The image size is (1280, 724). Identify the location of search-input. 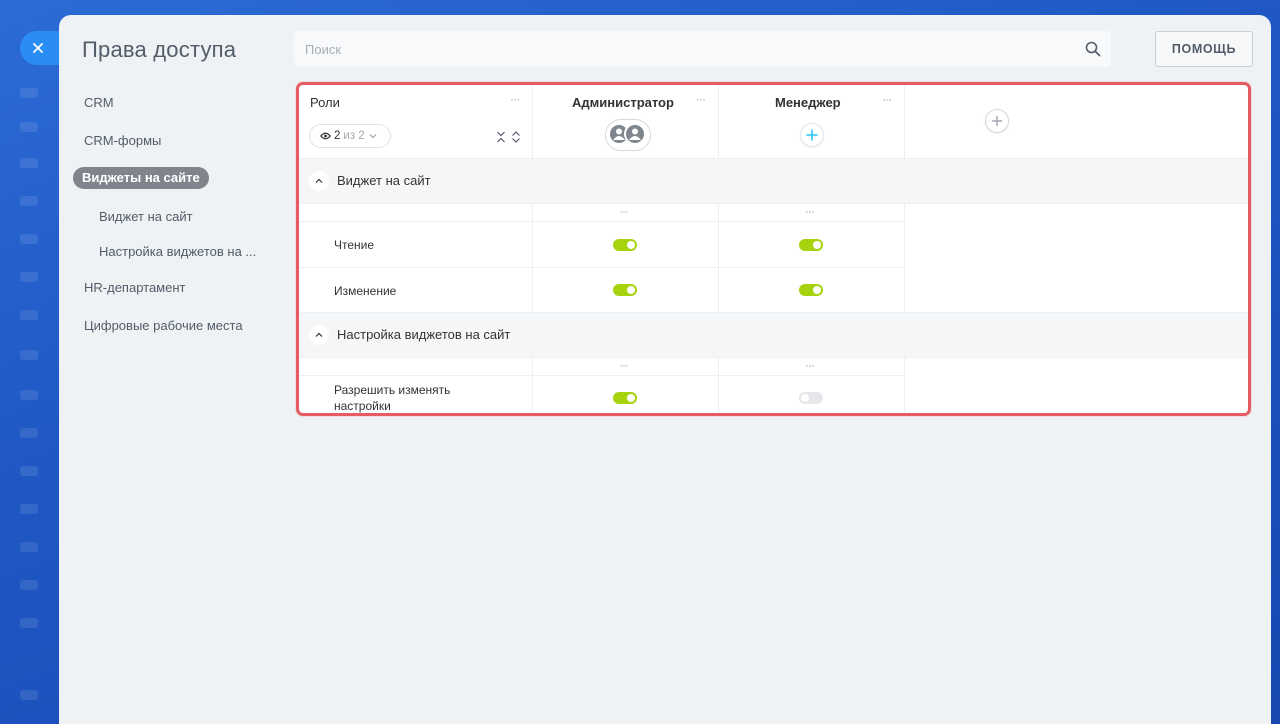
(702, 49).